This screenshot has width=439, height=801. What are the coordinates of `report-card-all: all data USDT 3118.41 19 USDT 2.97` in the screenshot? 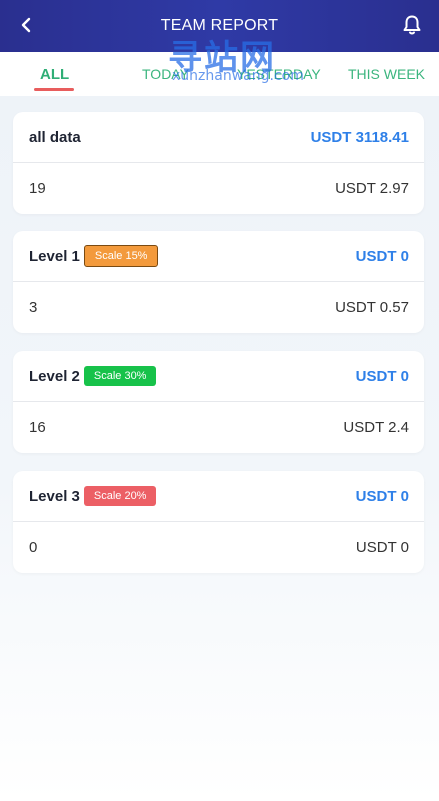 It's located at (218, 163).